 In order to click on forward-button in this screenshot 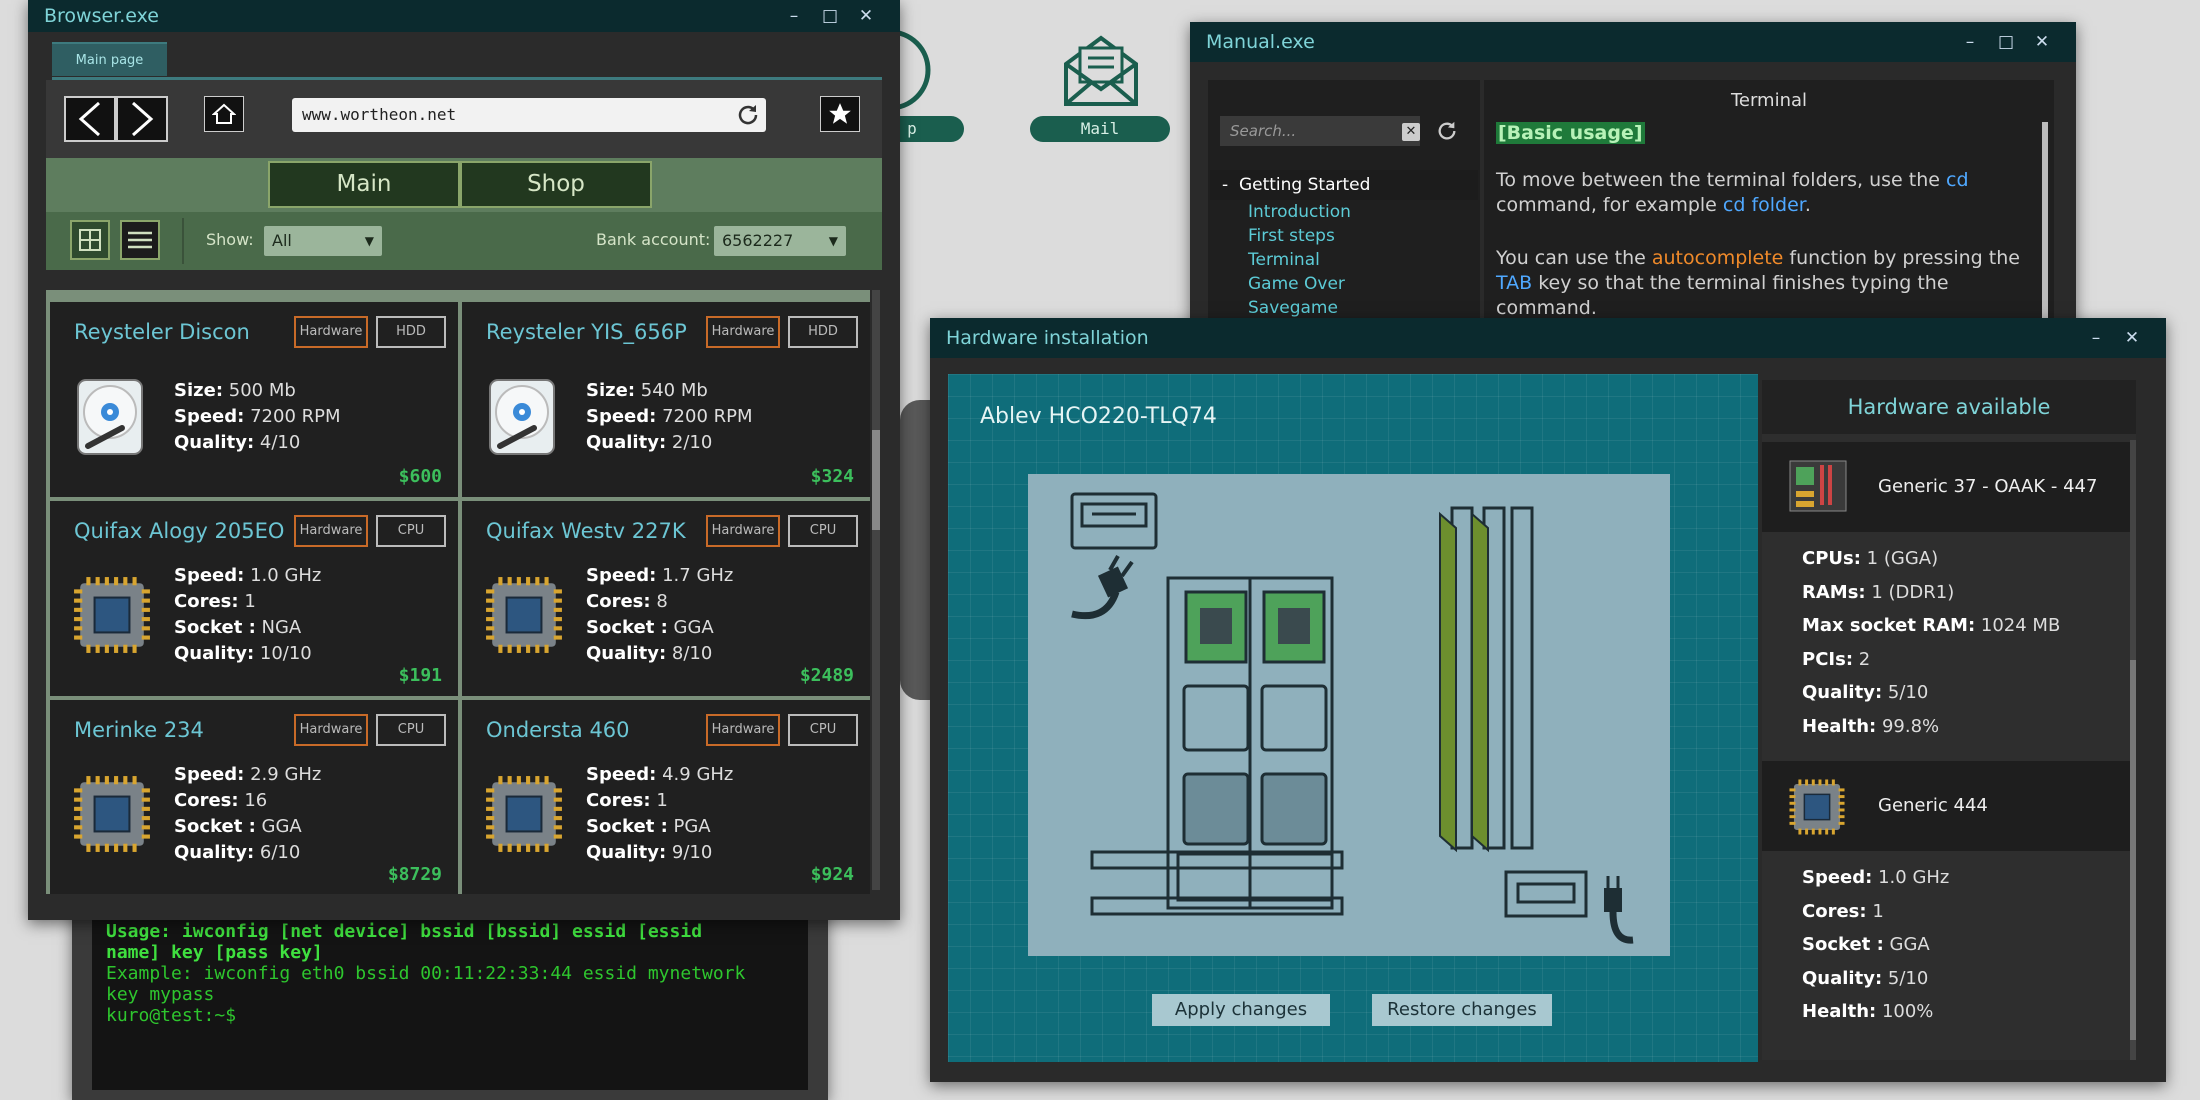, I will do `click(142, 119)`.